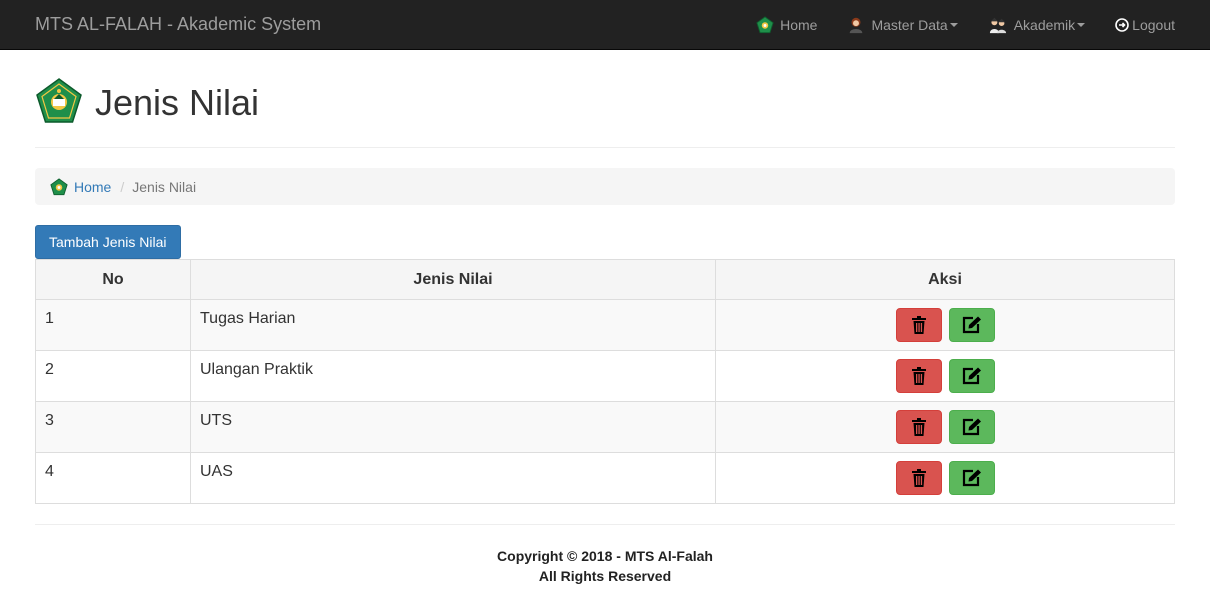 This screenshot has width=1210, height=598. Describe the element at coordinates (113, 376) in the screenshot. I see `cell-no: 2` at that location.